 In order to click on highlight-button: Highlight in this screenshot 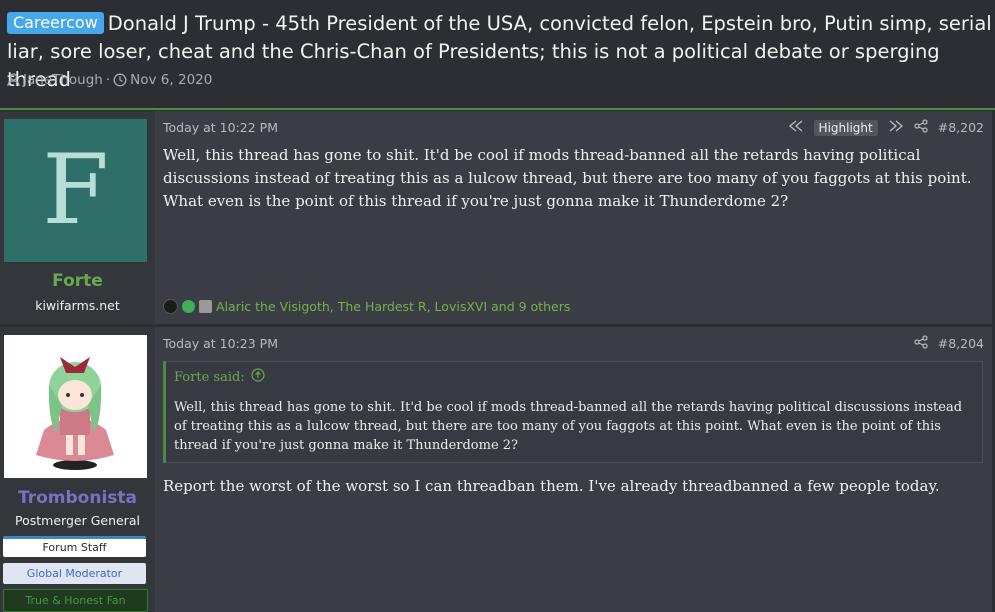, I will do `click(845, 127)`.